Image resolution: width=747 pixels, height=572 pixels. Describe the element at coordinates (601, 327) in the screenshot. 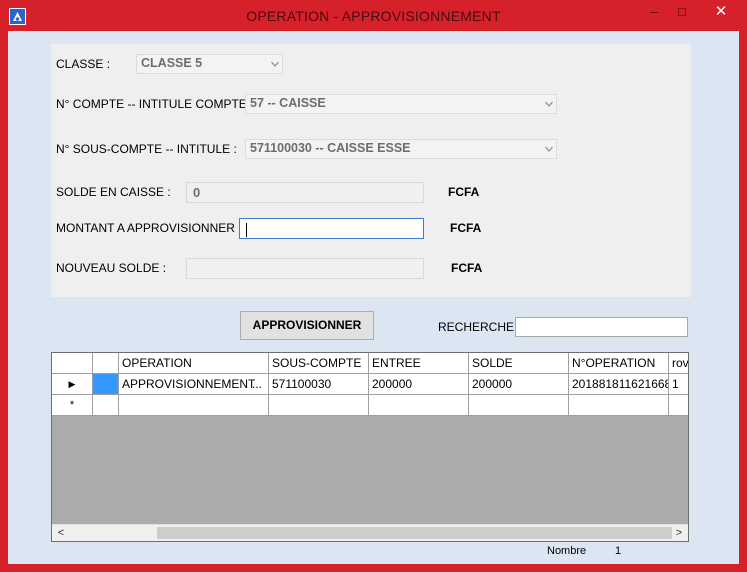

I see `search-input` at that location.